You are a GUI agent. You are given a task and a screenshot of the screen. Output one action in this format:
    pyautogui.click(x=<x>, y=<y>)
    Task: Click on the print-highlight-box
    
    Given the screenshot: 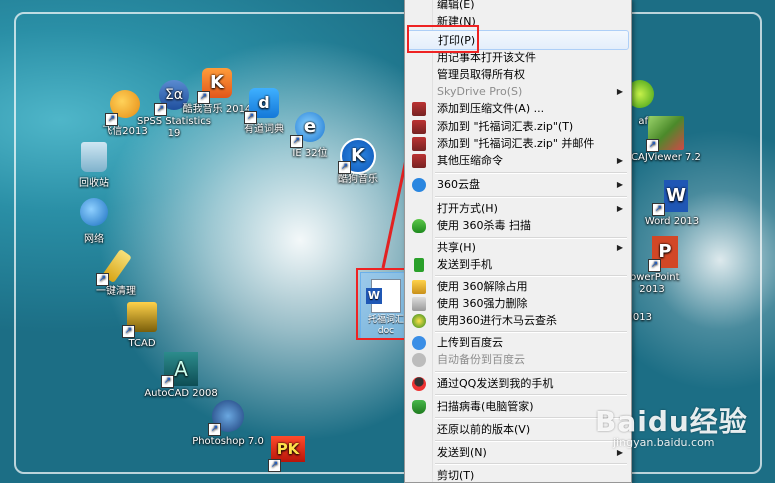 What is the action you would take?
    pyautogui.click(x=443, y=39)
    